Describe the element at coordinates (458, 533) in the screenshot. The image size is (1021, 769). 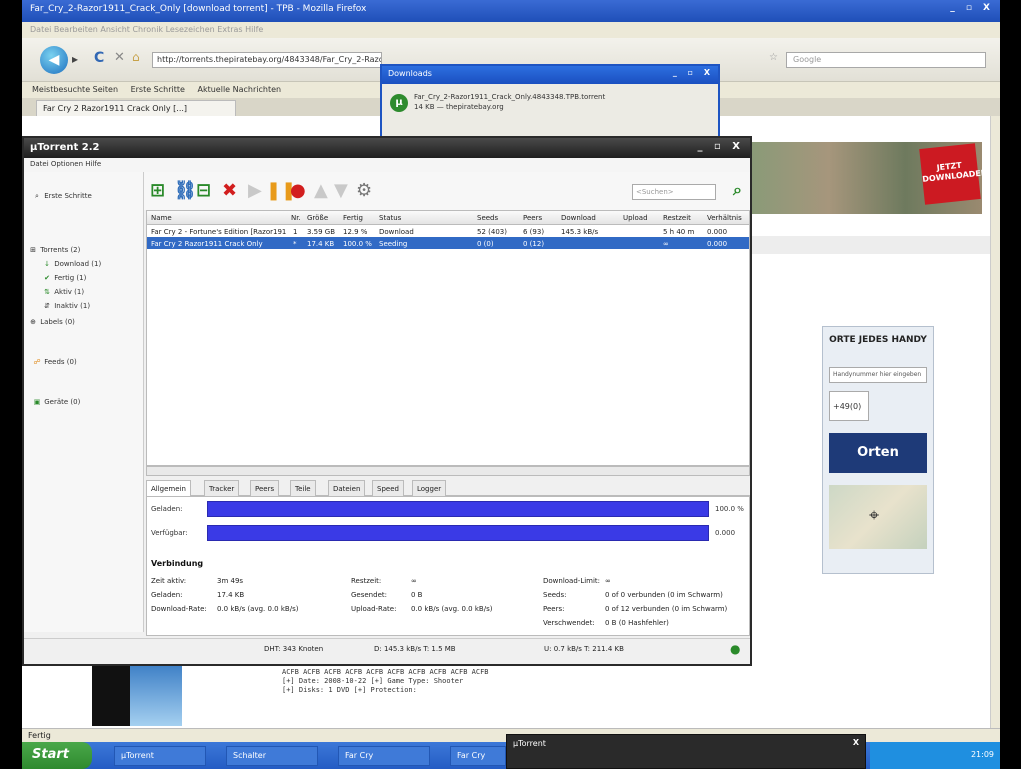
I see `availability-progress-bar` at that location.